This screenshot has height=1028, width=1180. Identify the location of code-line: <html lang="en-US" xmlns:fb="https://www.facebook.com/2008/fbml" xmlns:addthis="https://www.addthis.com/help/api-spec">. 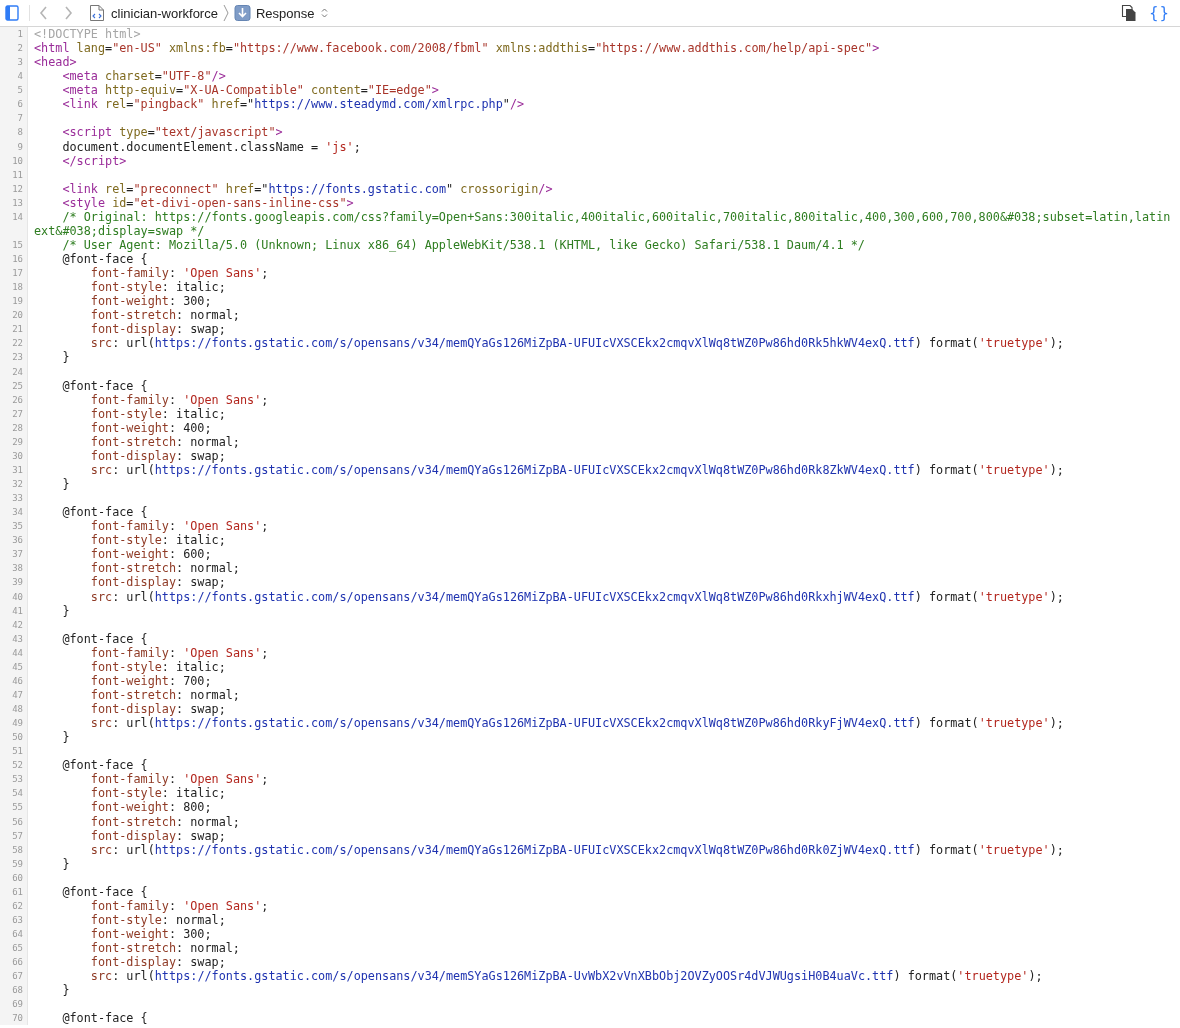
(457, 48).